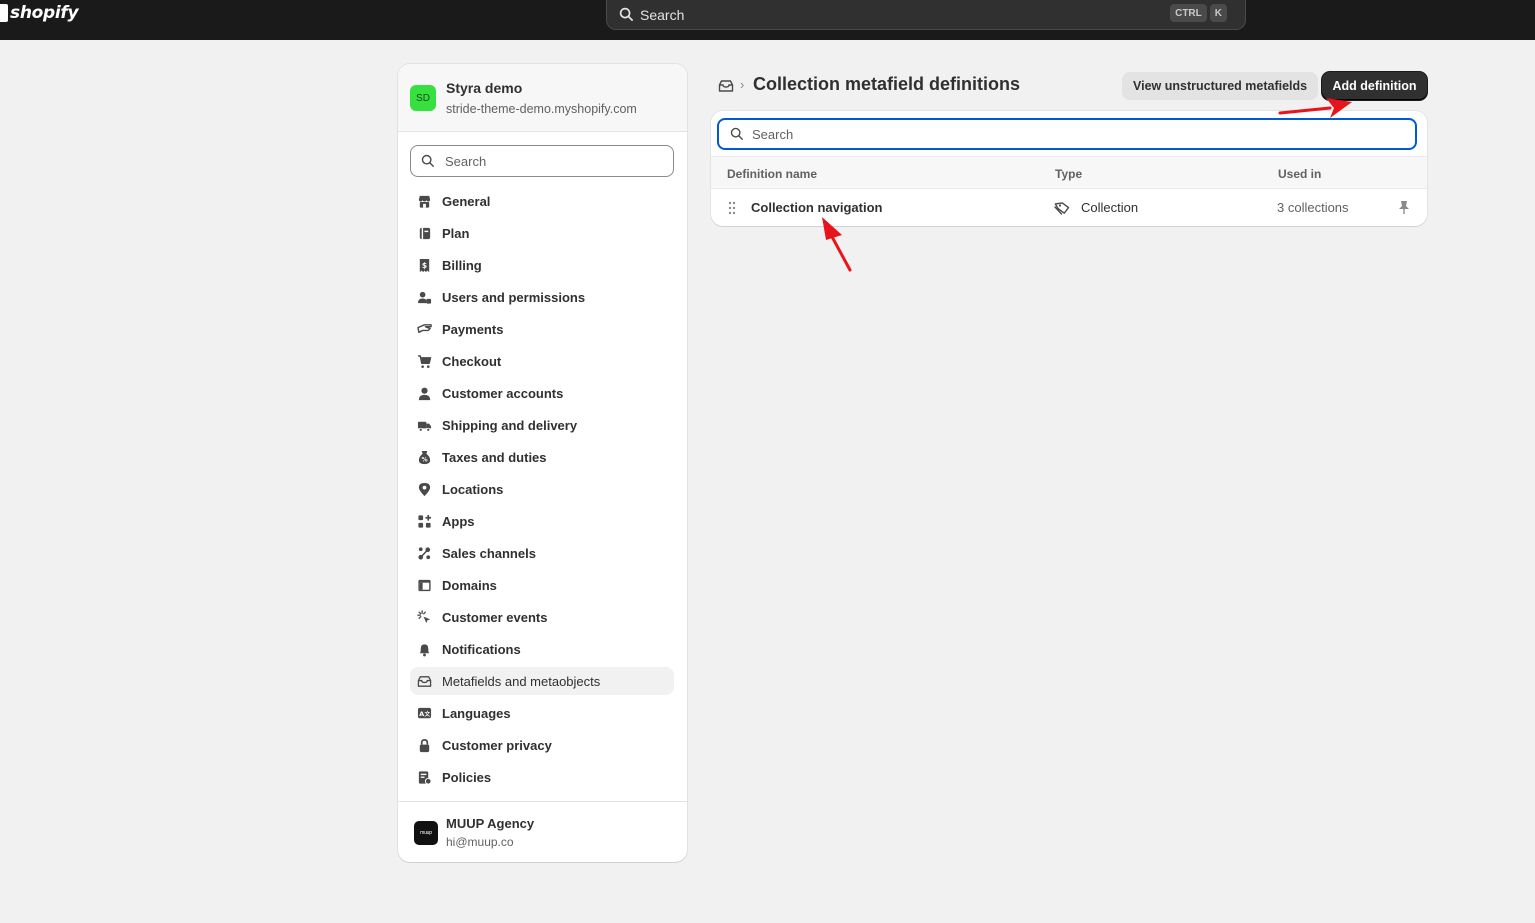 The height and width of the screenshot is (923, 1535). Describe the element at coordinates (542, 521) in the screenshot. I see `sidebar-item-apps: Apps` at that location.